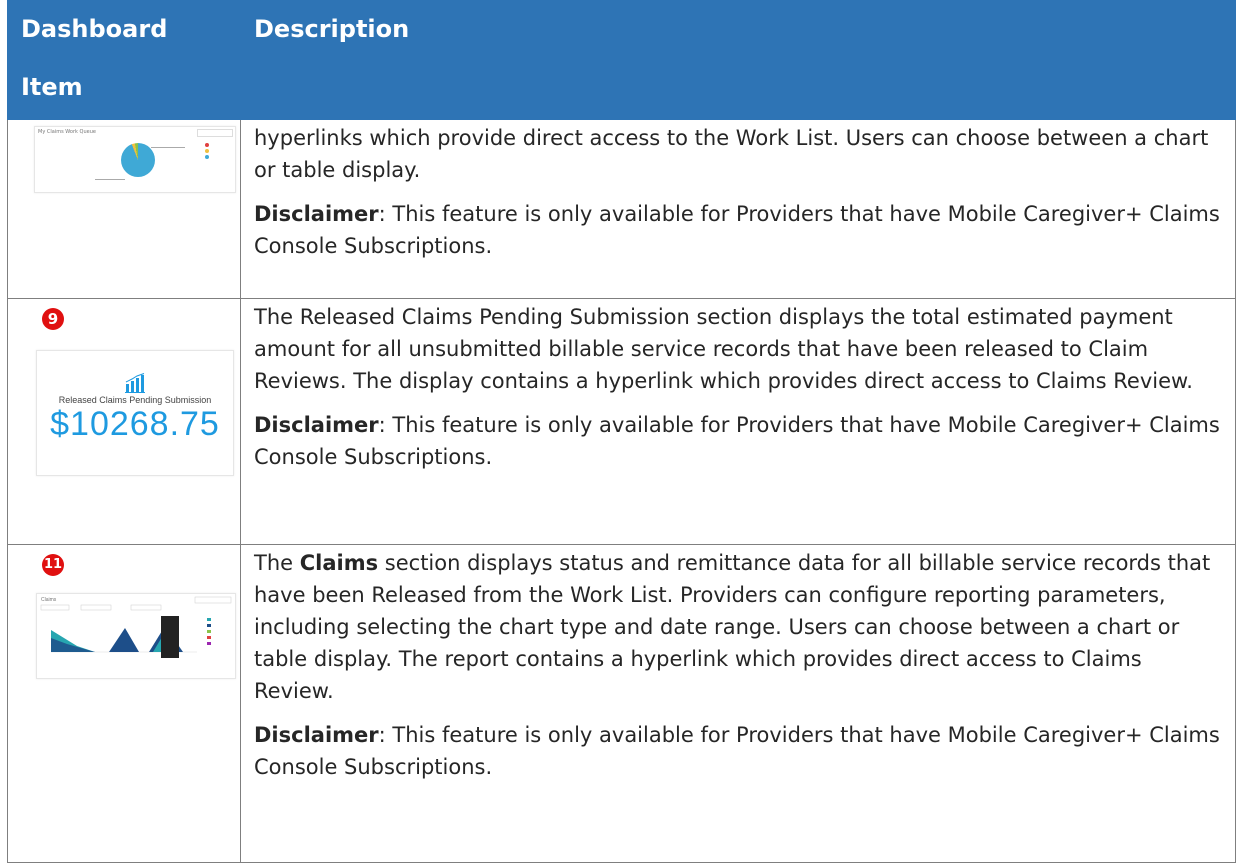 This screenshot has height=863, width=1242. What do you see at coordinates (135, 400) in the screenshot?
I see `released-claims-label: Released Claims Pending Submission` at bounding box center [135, 400].